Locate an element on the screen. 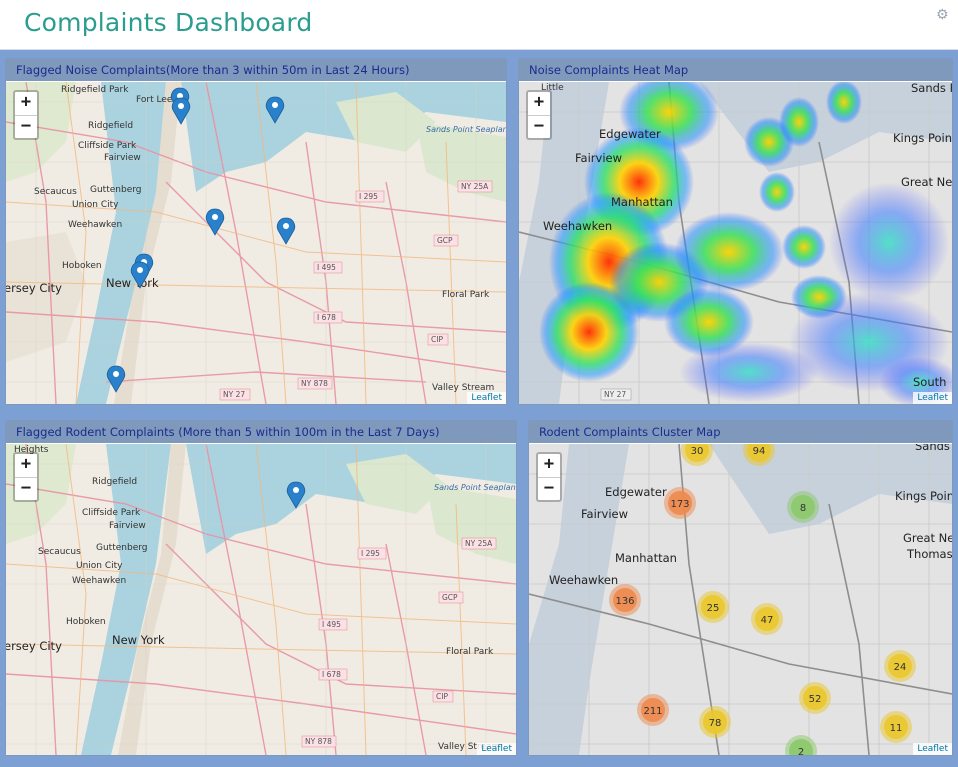 This screenshot has height=767, width=958. cluster-count: 25 is located at coordinates (713, 608).